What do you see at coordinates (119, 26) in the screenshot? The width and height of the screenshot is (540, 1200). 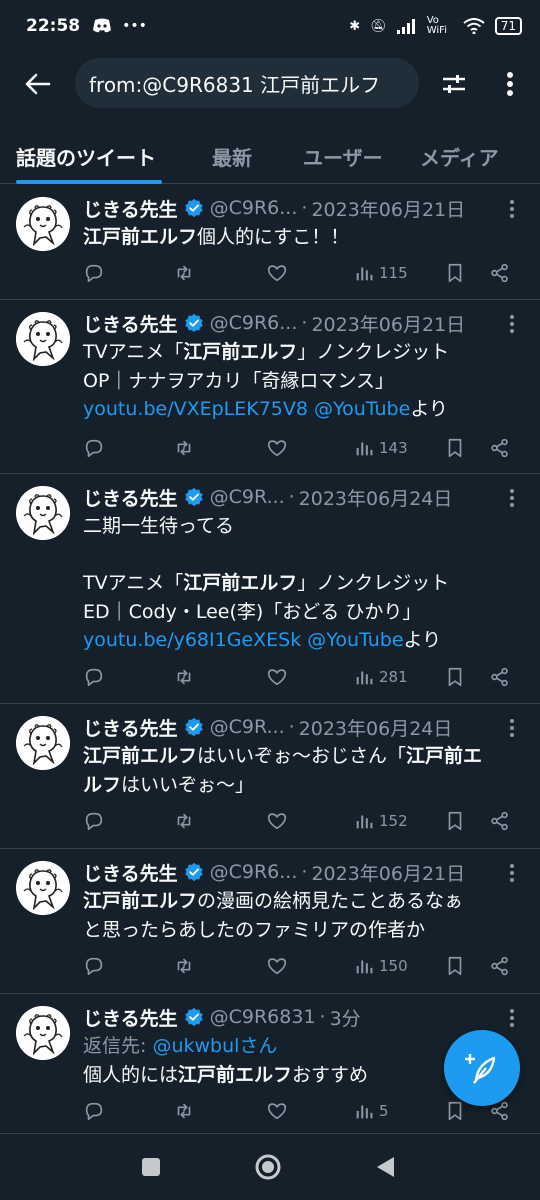 I see `notification-icons: •••` at bounding box center [119, 26].